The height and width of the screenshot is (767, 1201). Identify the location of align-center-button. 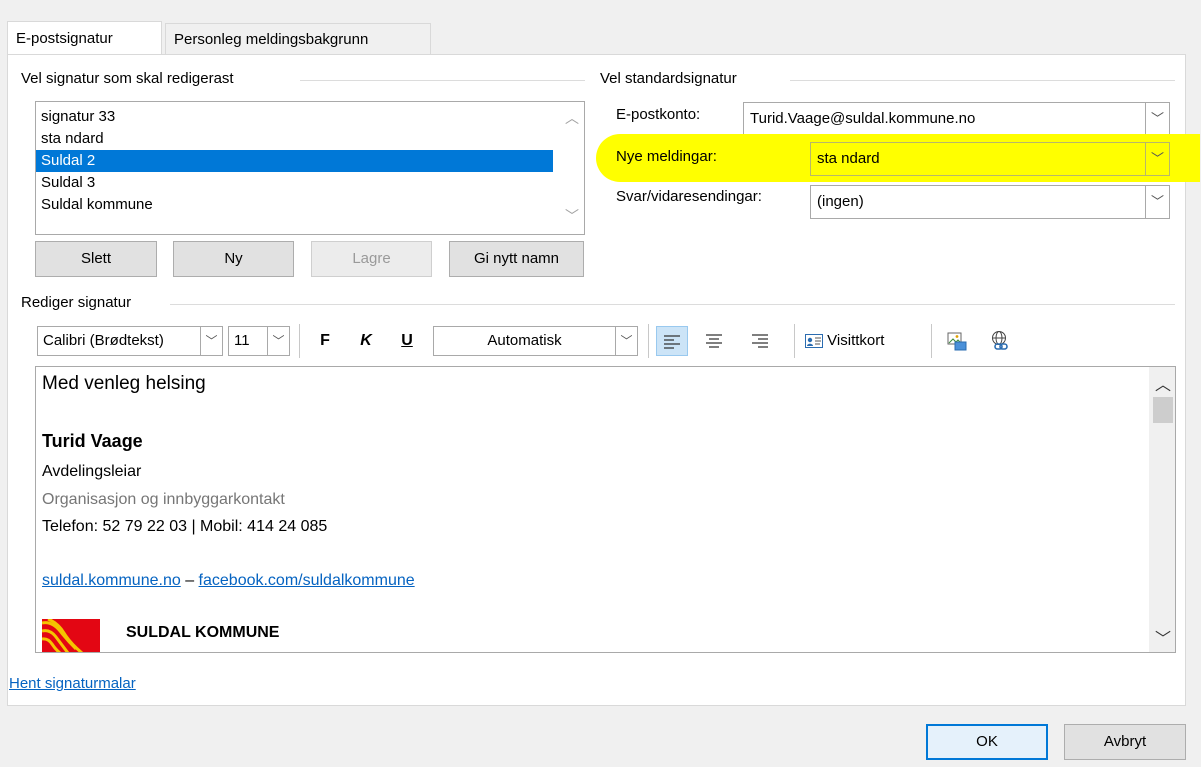
(714, 341).